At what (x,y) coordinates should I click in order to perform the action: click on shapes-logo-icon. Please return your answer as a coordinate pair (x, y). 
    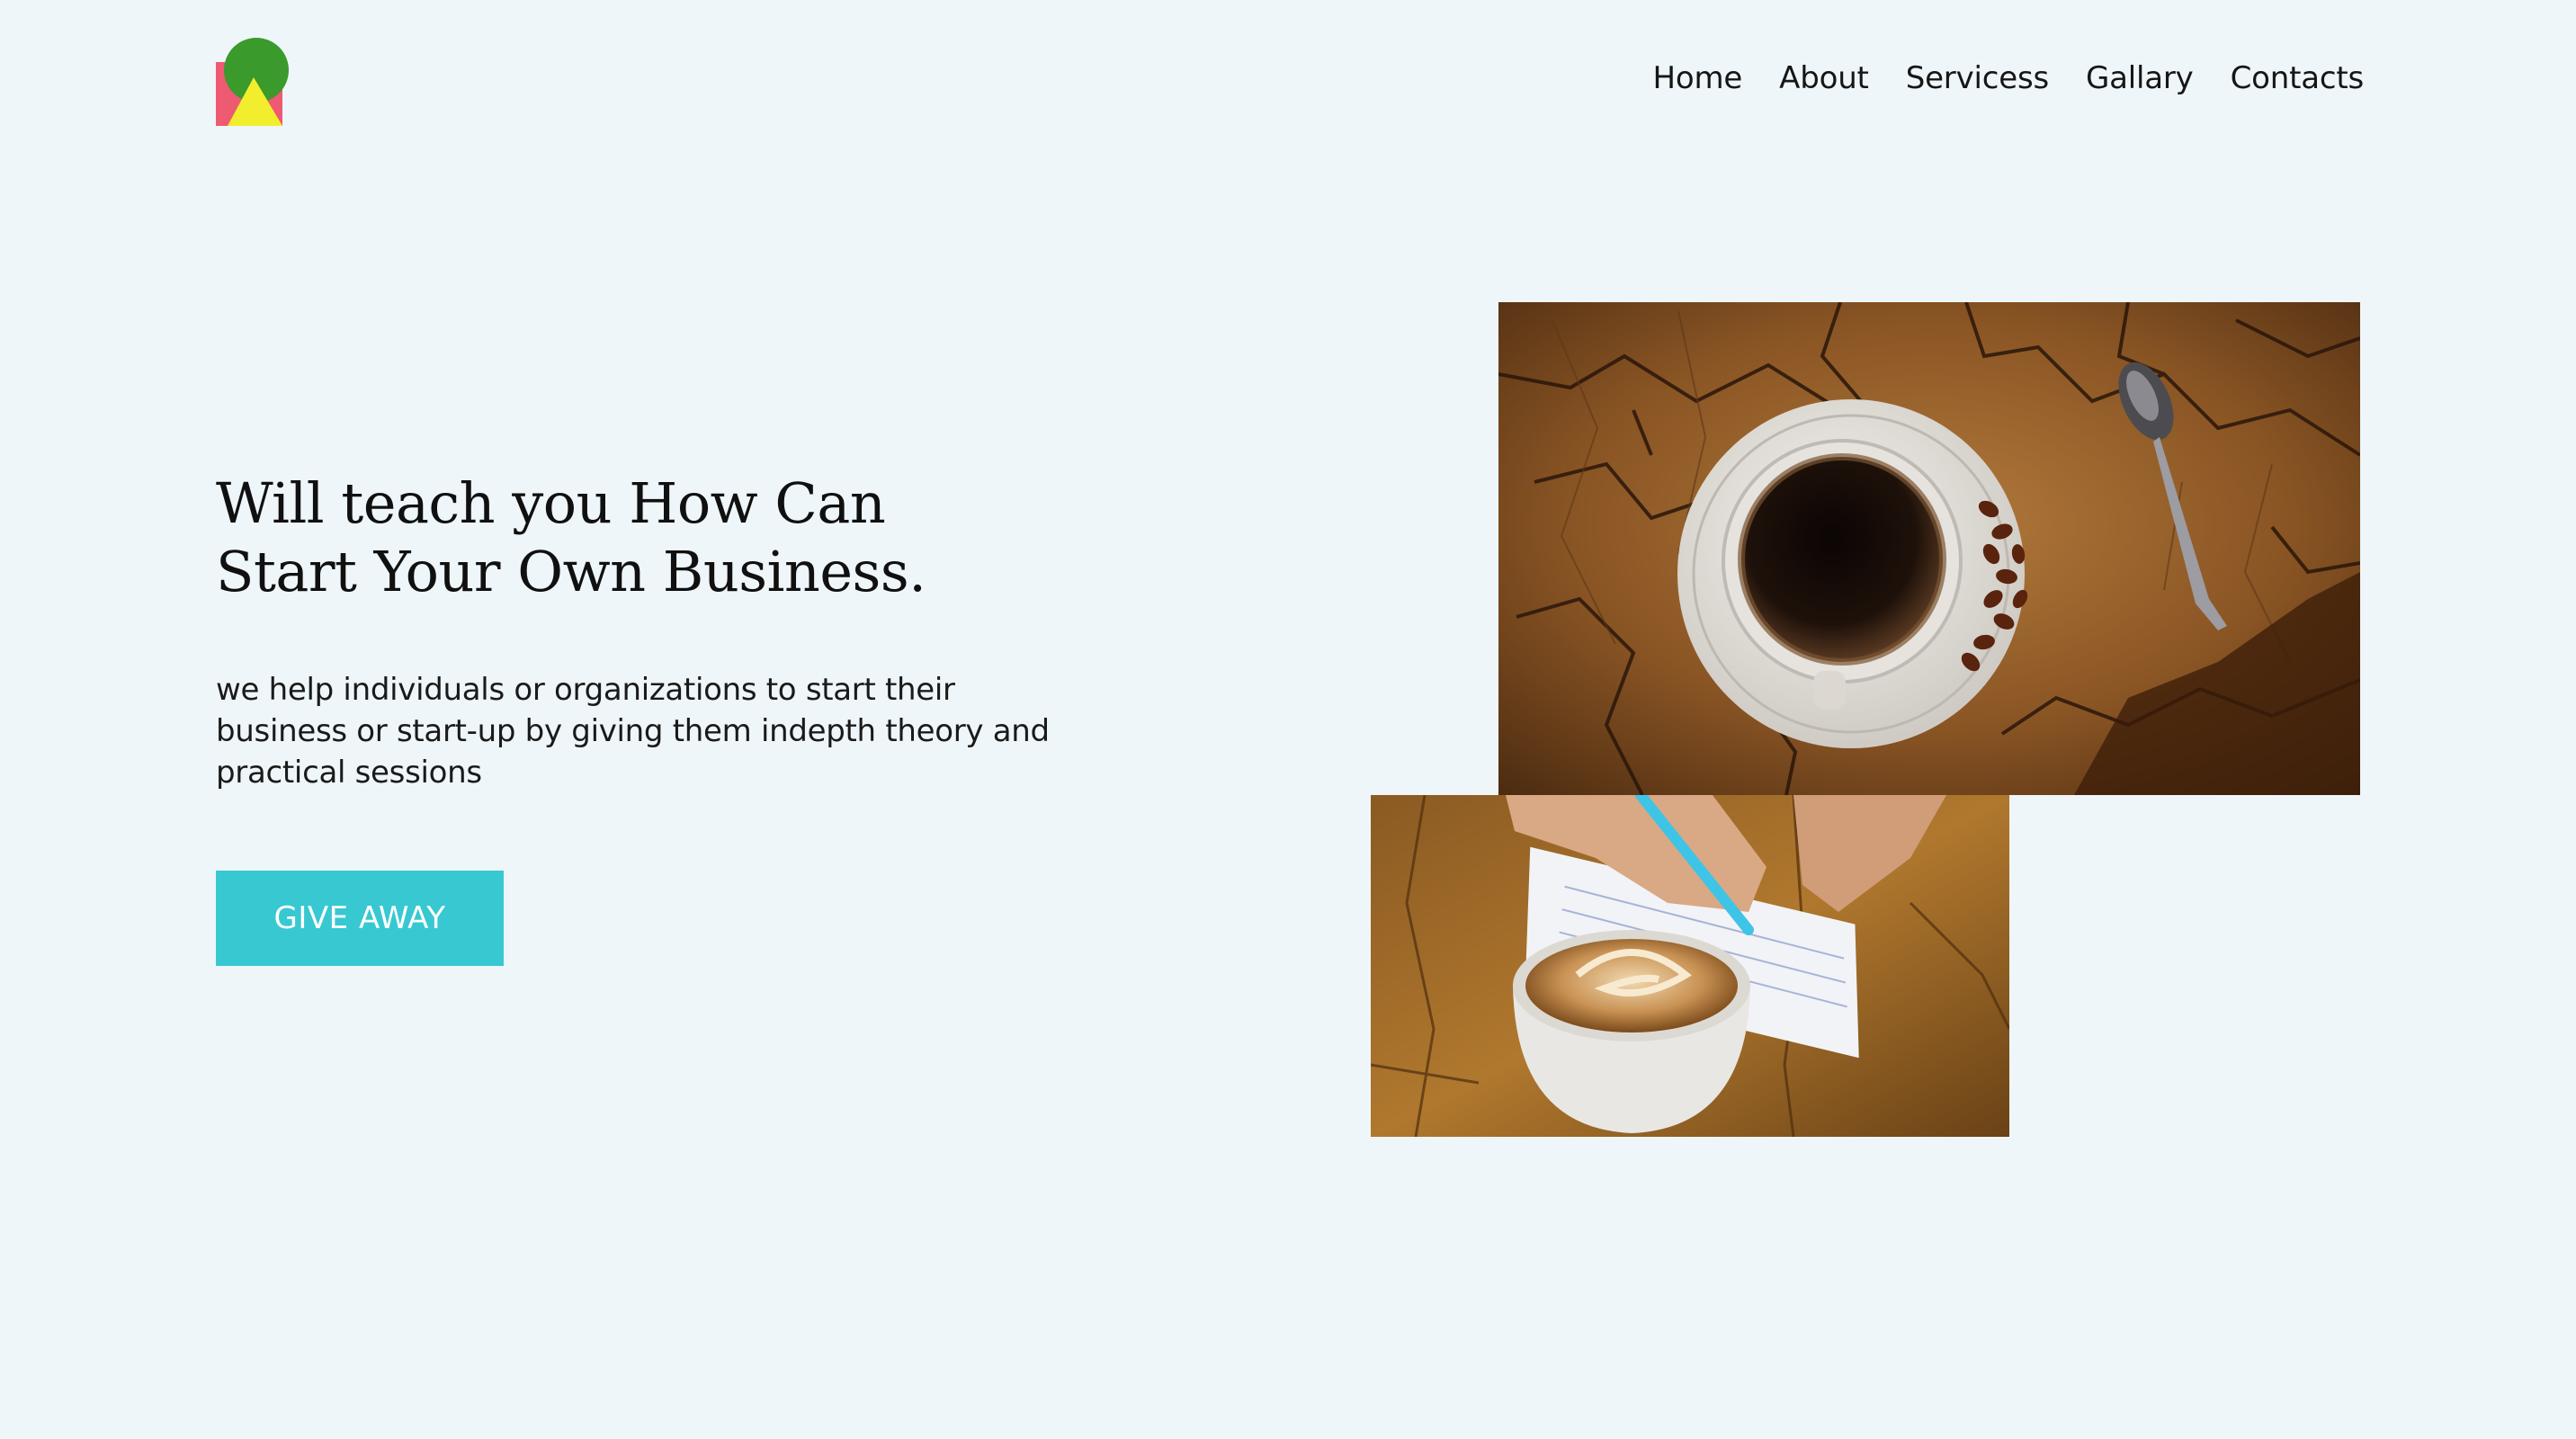
    Looking at the image, I should click on (253, 82).